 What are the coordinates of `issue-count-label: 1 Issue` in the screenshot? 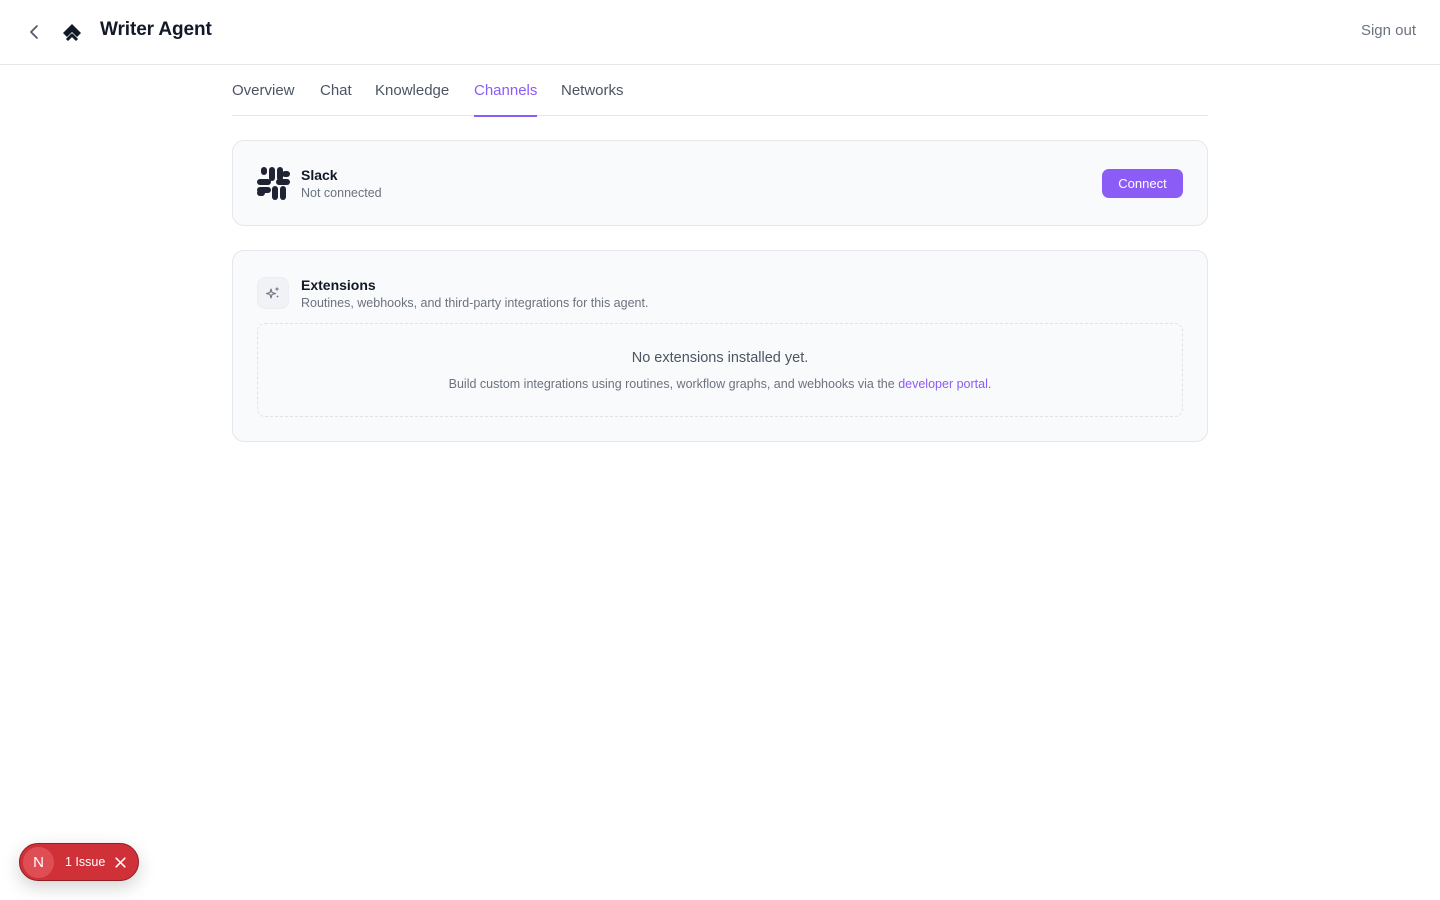 It's located at (85, 862).